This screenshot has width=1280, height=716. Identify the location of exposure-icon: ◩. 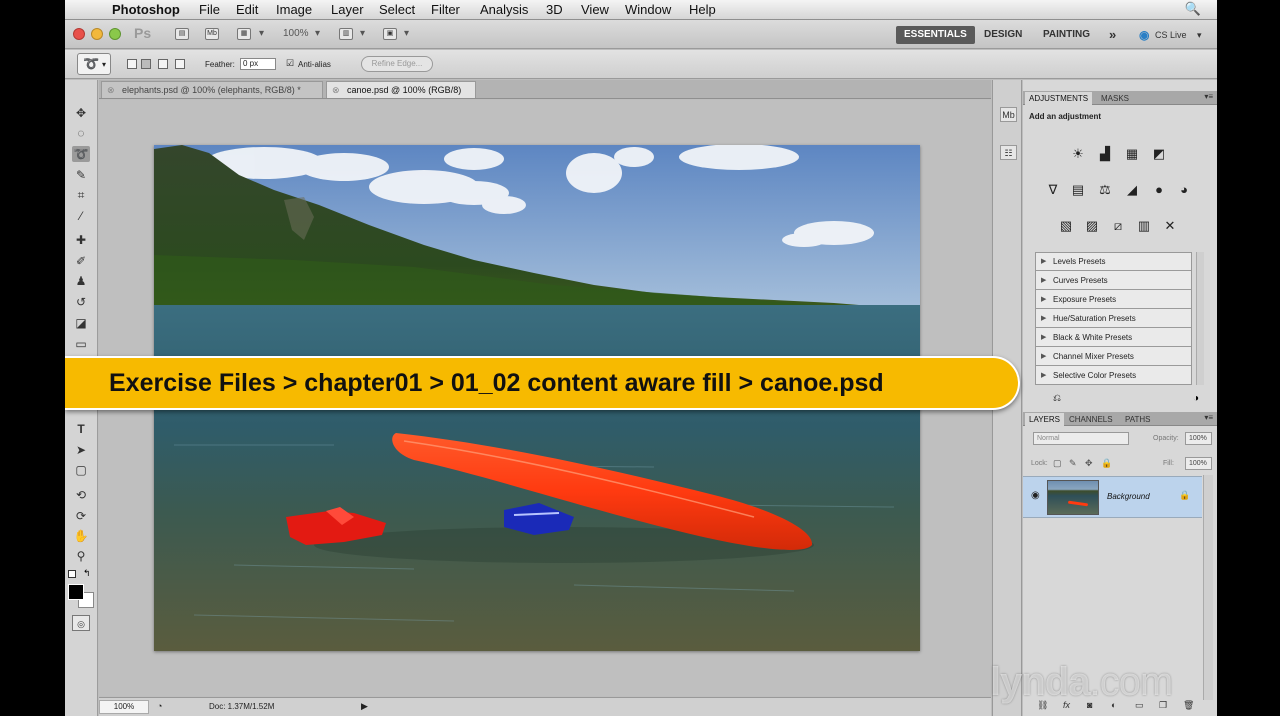
(1159, 153).